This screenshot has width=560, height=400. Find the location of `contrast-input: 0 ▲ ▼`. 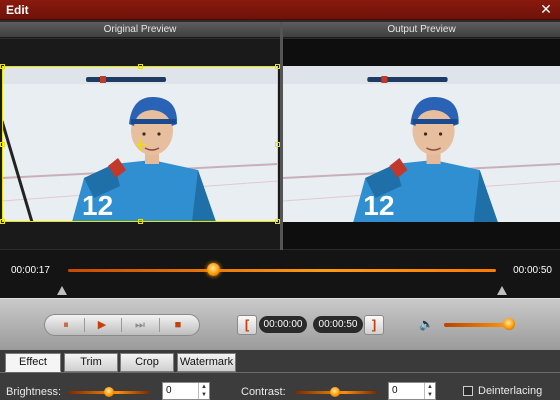

contrast-input: 0 ▲ ▼ is located at coordinates (412, 391).